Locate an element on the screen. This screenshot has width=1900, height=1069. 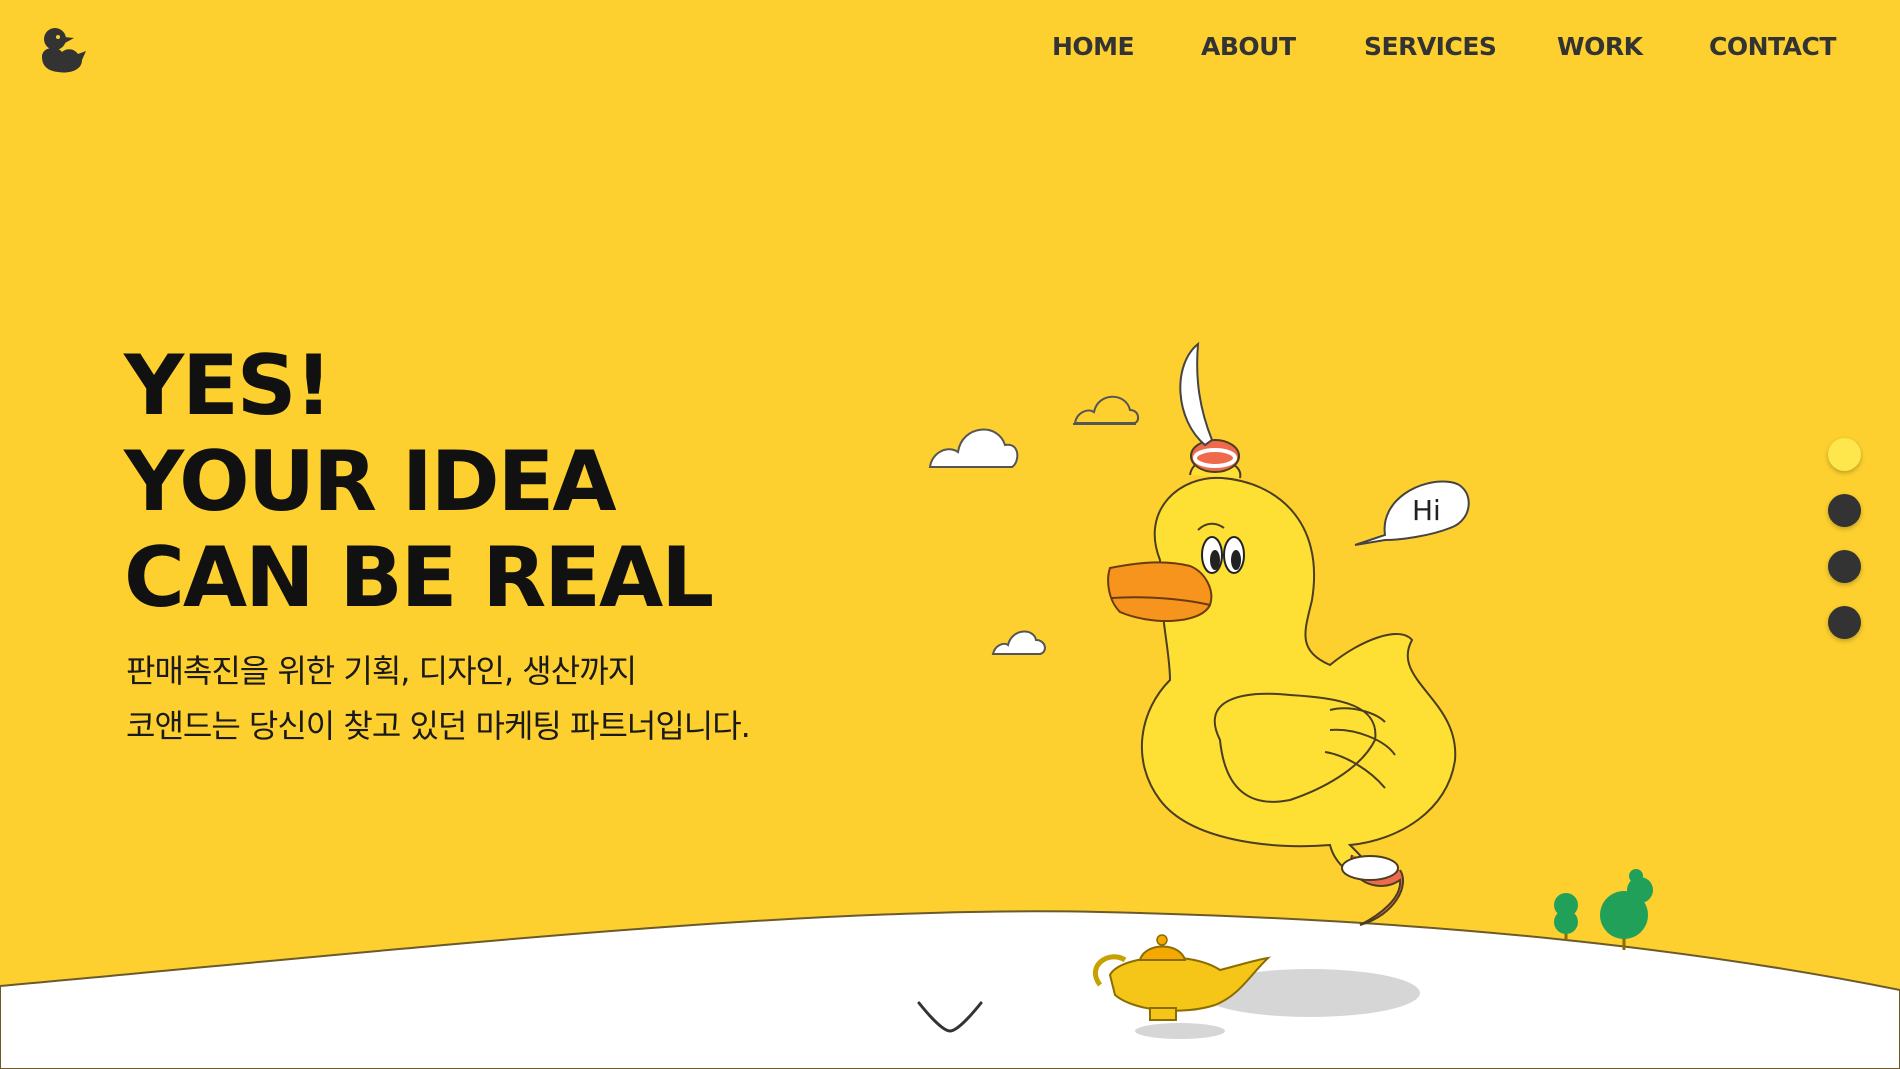
hero-headline: YES! YOUR IDEA CAN BE REAL is located at coordinates (419, 481).